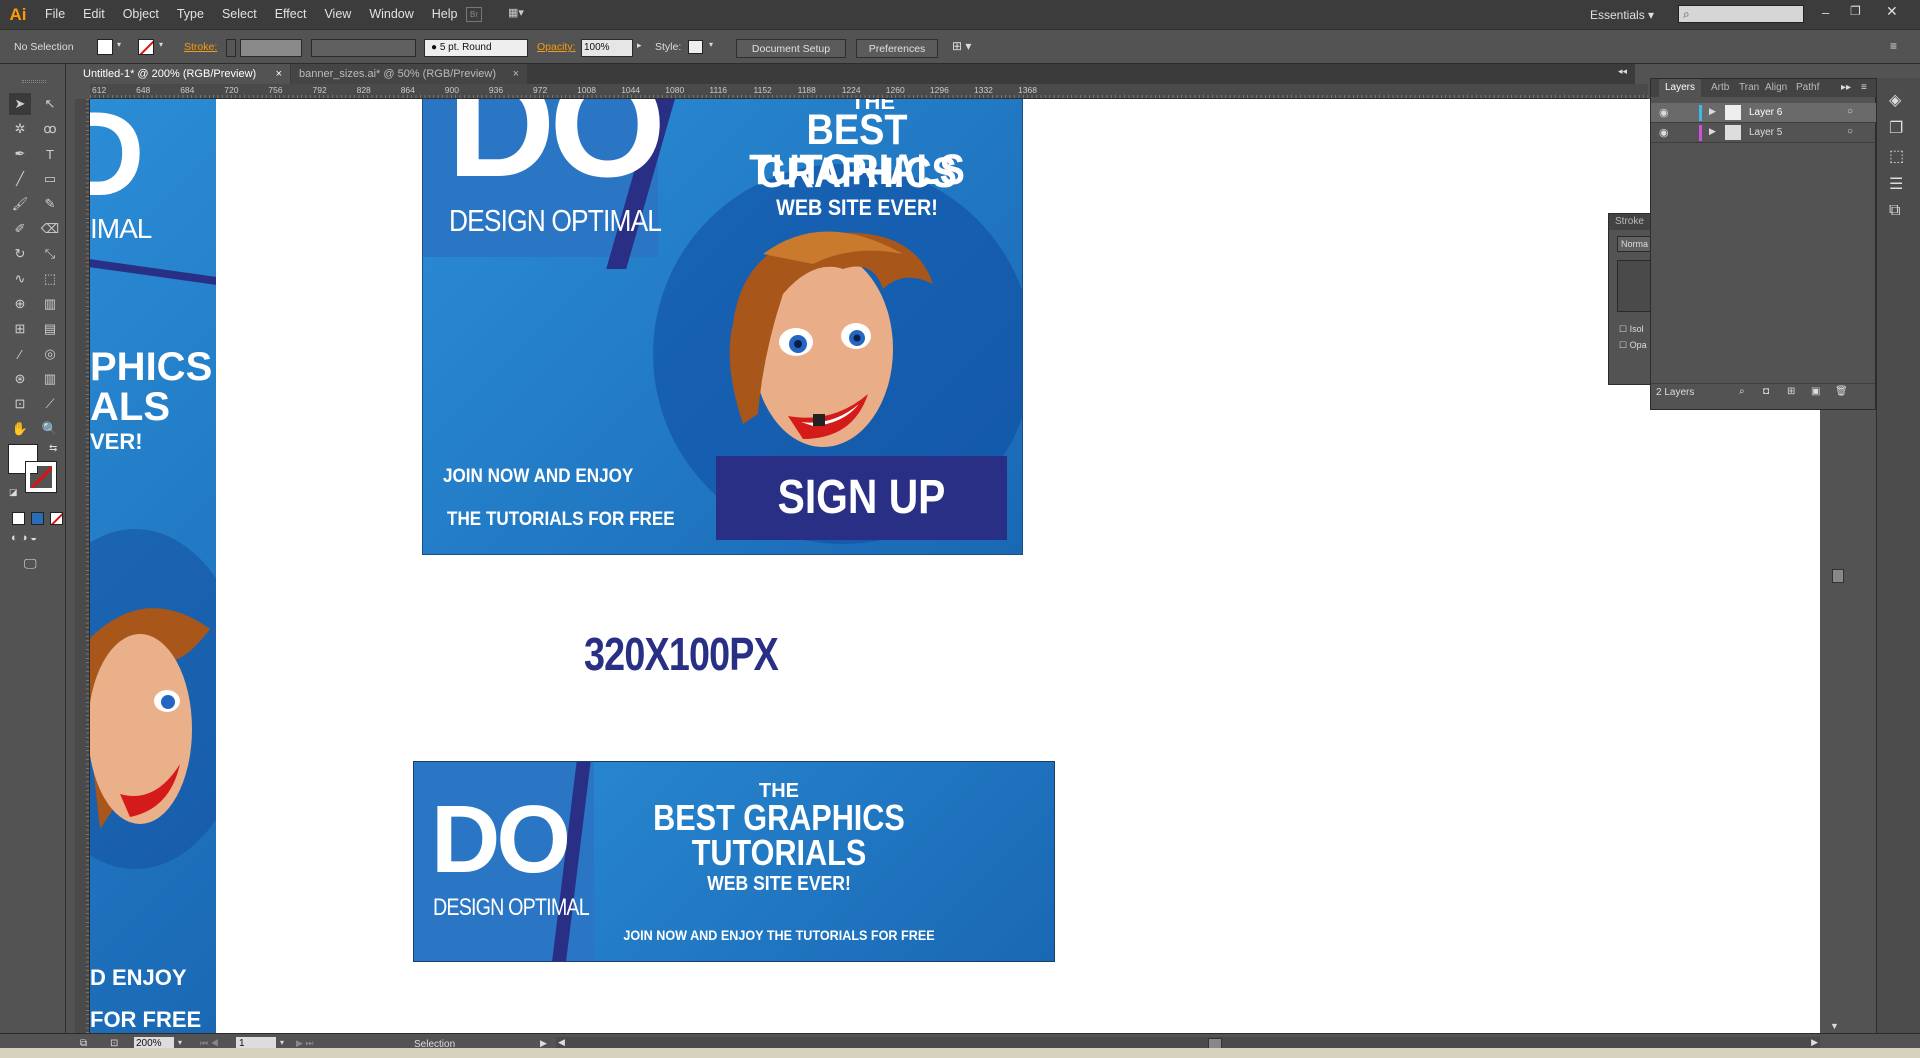 The image size is (1920, 1058). What do you see at coordinates (1680, 88) in the screenshot?
I see `tab-layers: Layers` at bounding box center [1680, 88].